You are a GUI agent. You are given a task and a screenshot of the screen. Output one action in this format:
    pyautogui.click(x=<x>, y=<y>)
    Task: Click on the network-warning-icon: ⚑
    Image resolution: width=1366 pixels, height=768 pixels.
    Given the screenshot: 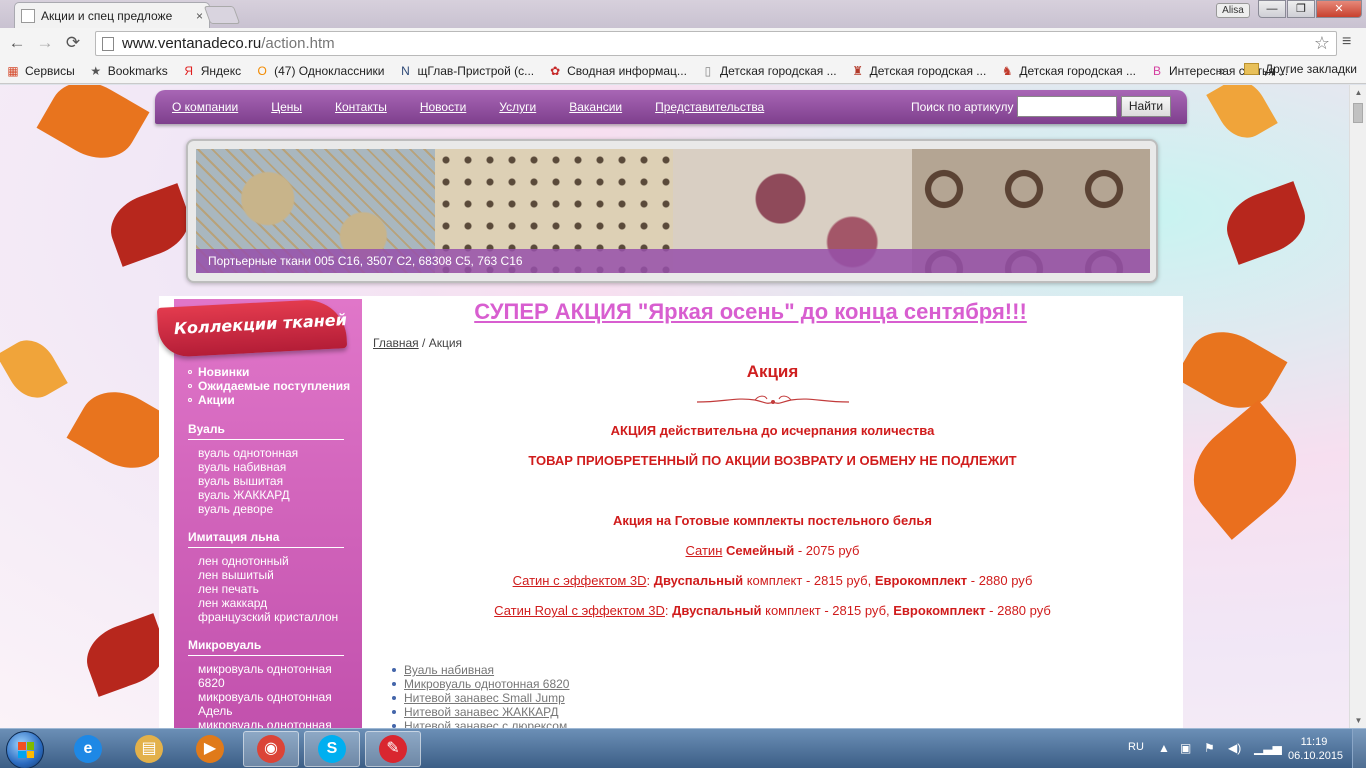 What is the action you would take?
    pyautogui.click(x=1209, y=748)
    